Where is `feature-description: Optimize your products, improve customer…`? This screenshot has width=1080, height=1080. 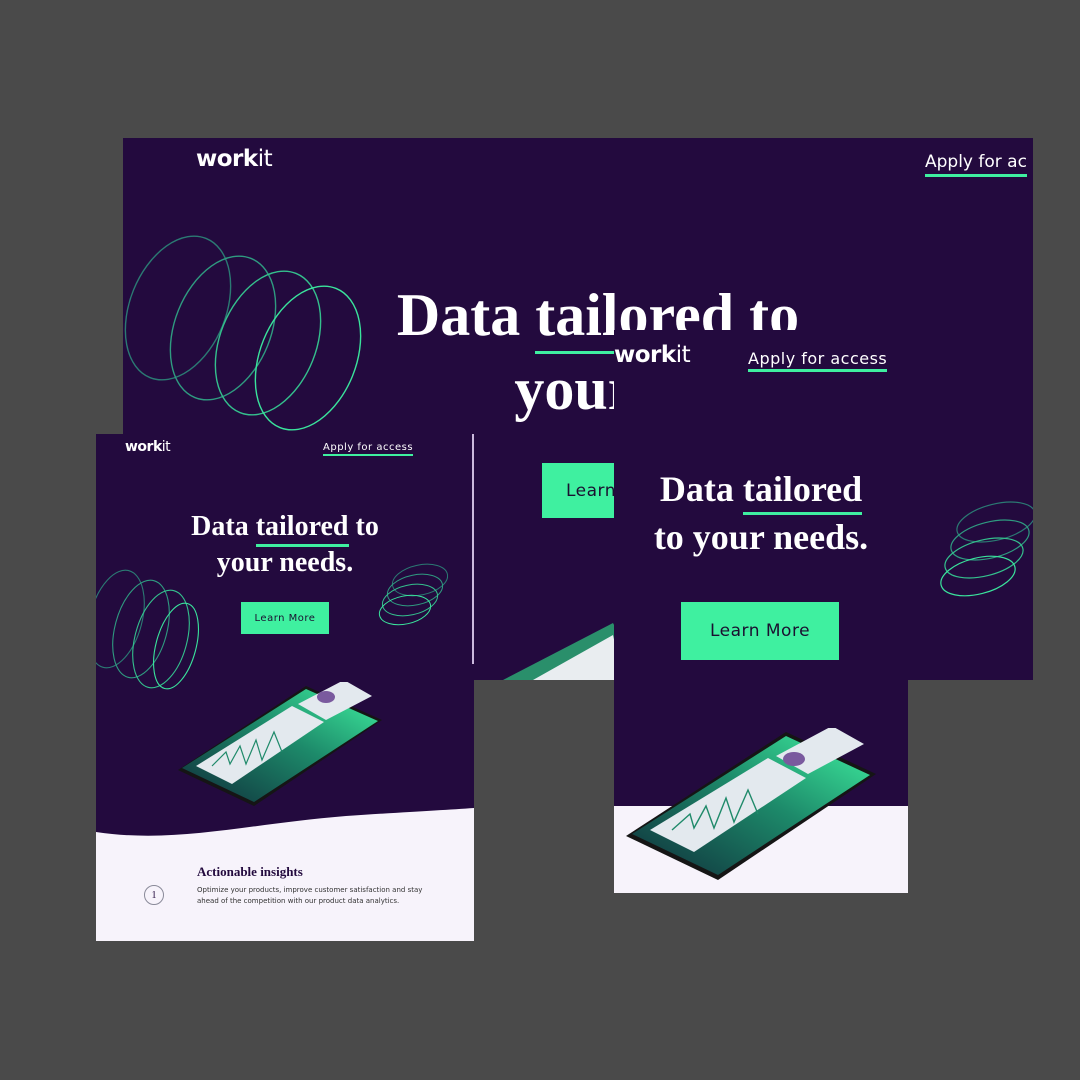
feature-description: Optimize your products, improve customer… is located at coordinates (310, 895).